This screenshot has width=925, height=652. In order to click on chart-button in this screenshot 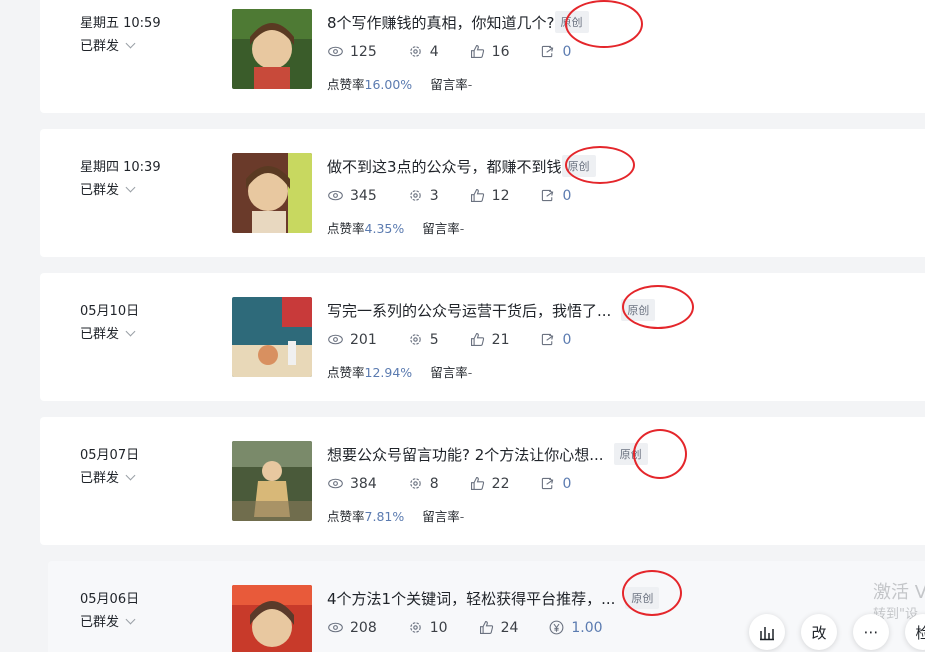, I will do `click(767, 632)`.